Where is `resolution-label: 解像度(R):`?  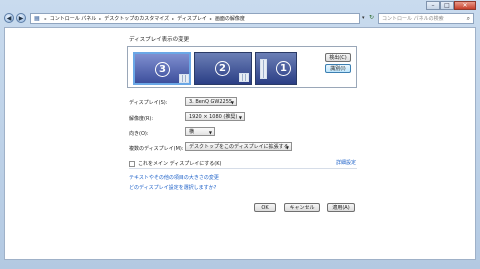
resolution-label: 解像度(R): is located at coordinates (141, 119).